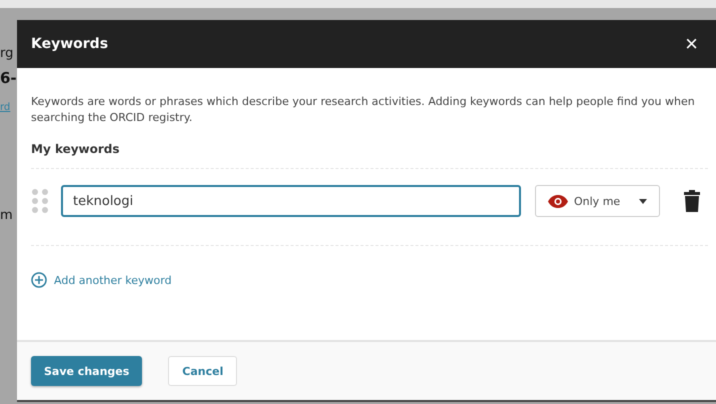 This screenshot has width=716, height=404. What do you see at coordinates (69, 44) in the screenshot?
I see `modal-title: Keywords` at bounding box center [69, 44].